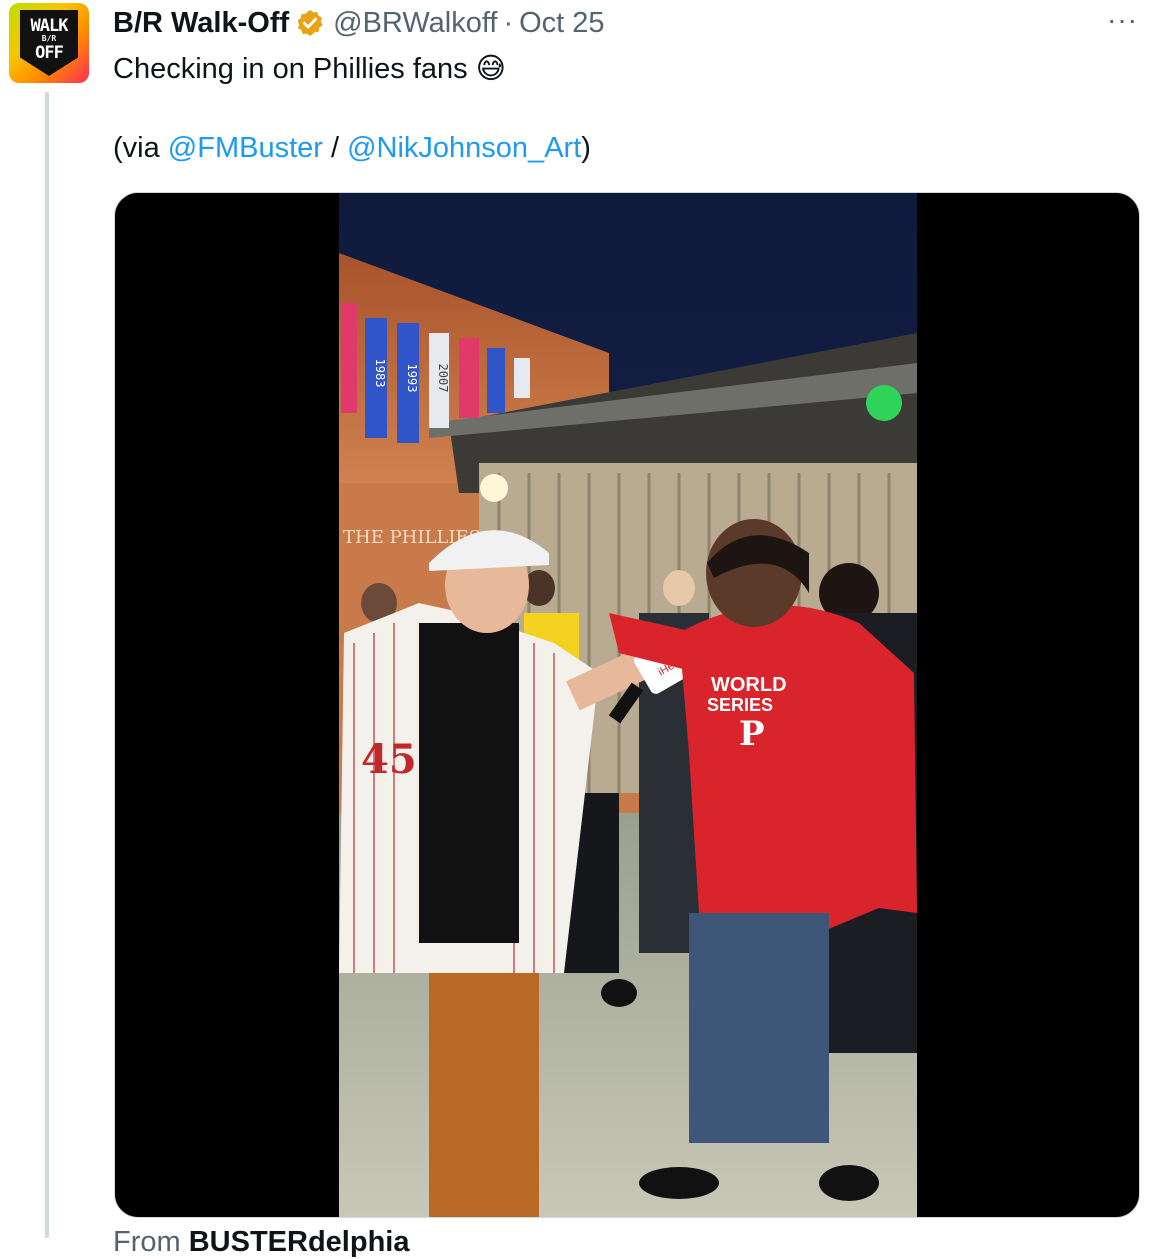 This screenshot has height=1259, width=1166. I want to click on from-source: BUSTERdelphia, so click(299, 1242).